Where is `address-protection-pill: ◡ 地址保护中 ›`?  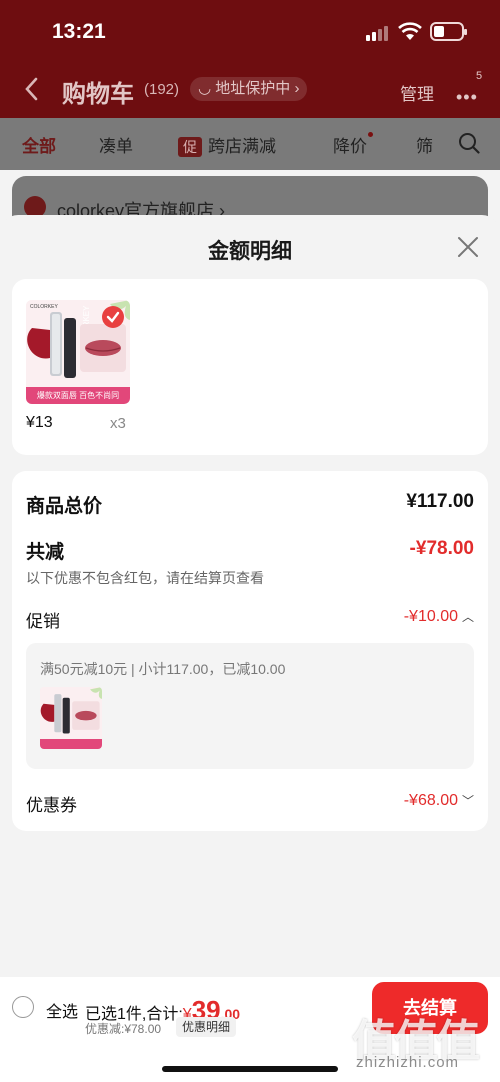 address-protection-pill: ◡ 地址保护中 › is located at coordinates (249, 89).